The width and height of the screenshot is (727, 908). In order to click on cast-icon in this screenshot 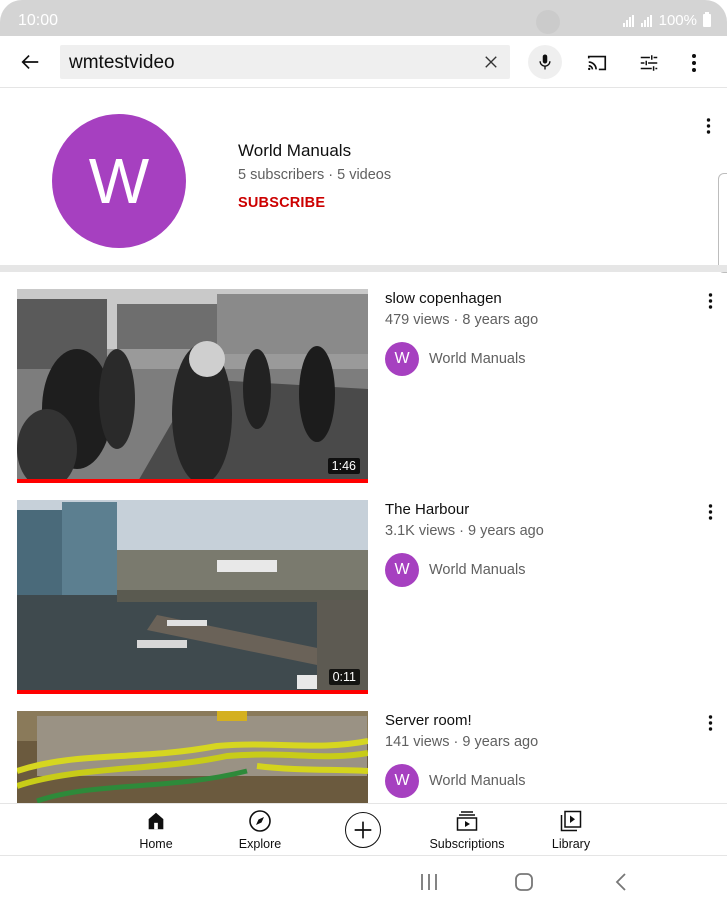, I will do `click(597, 63)`.